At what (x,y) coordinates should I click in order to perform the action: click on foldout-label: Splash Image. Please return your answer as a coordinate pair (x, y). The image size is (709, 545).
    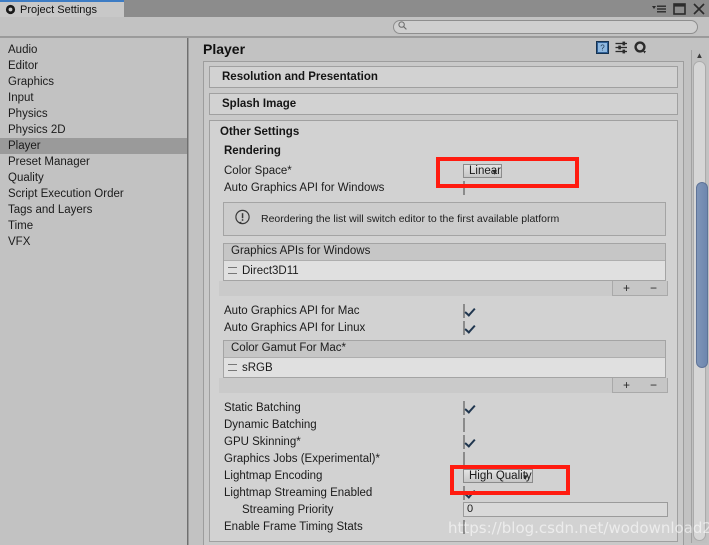
    Looking at the image, I should click on (259, 104).